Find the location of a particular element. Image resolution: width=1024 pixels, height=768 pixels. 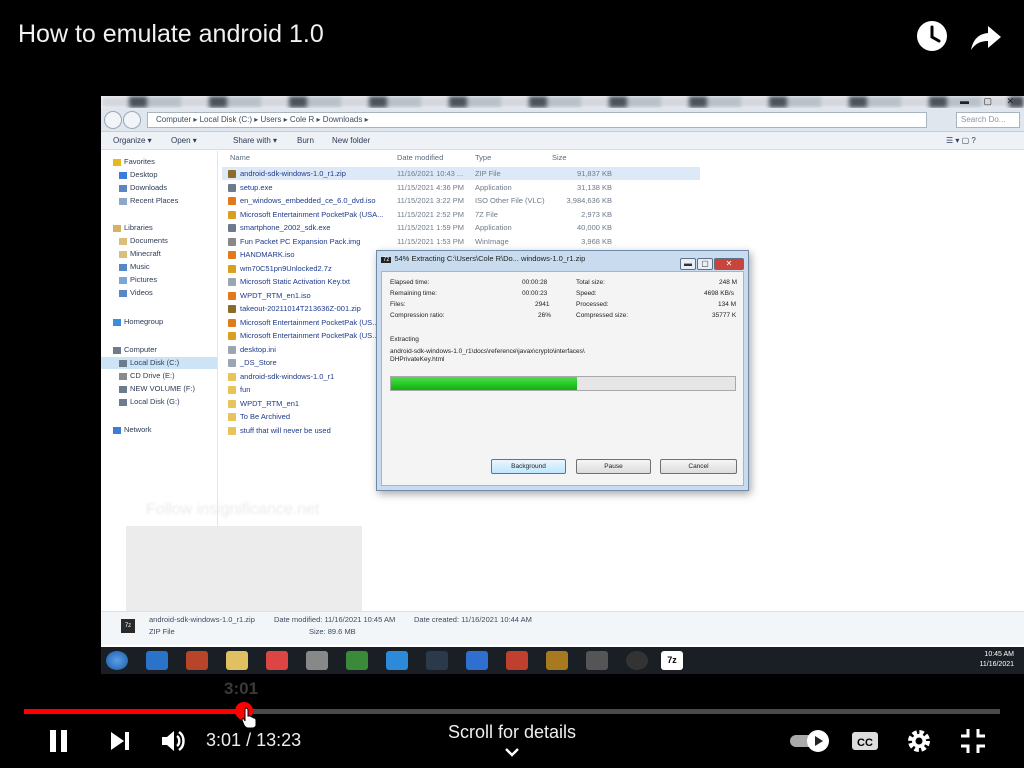

forward-icon is located at coordinates (132, 120).